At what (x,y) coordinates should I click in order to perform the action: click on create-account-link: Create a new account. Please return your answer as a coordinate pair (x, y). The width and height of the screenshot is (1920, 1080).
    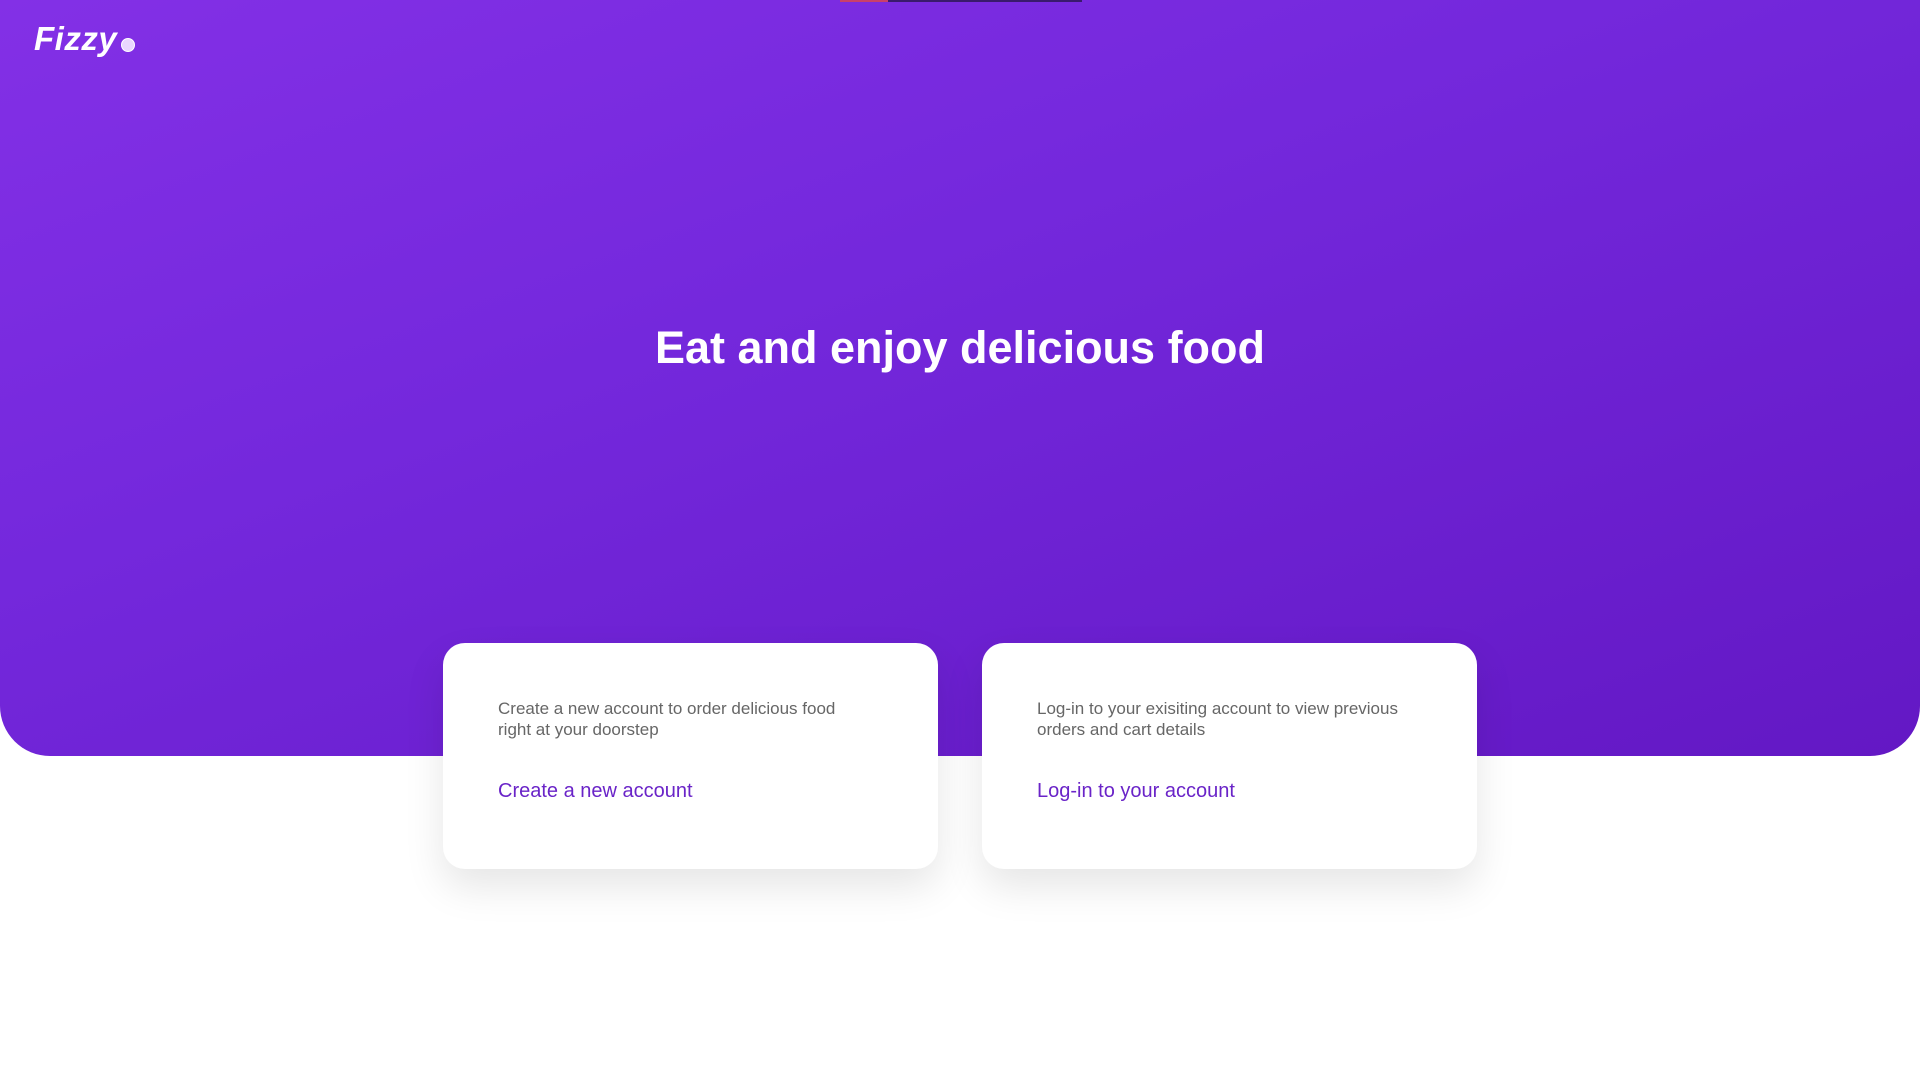
    Looking at the image, I should click on (595, 791).